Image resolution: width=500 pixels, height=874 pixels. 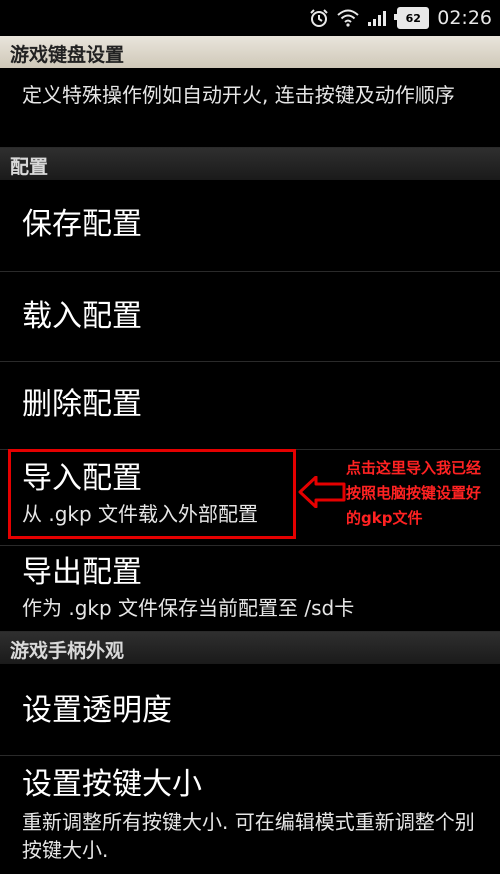 I want to click on item-title: 导出配置, so click(x=82, y=572).